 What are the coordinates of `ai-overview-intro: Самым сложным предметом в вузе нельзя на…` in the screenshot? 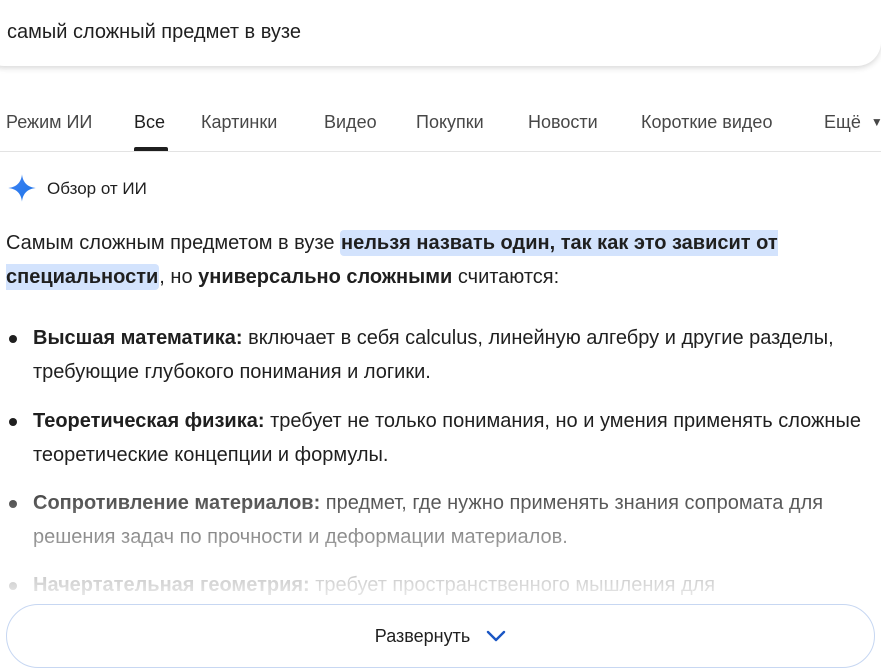 It's located at (441, 260).